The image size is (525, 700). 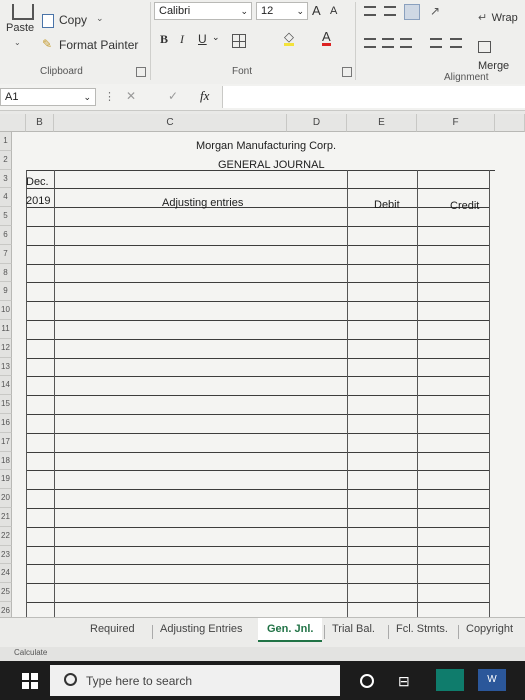 I want to click on row-header: 16, so click(x=6, y=423).